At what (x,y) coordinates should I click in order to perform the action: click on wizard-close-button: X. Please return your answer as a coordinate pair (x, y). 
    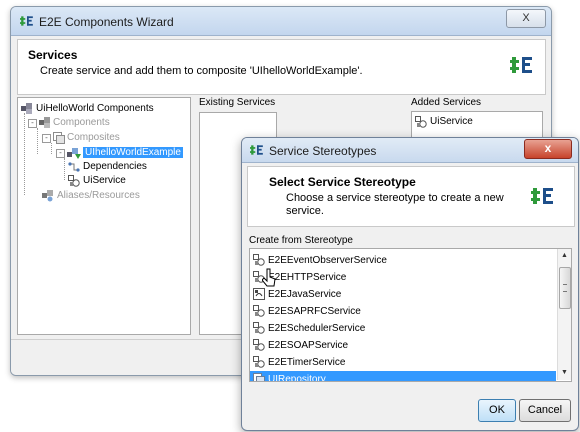
    Looking at the image, I should click on (526, 18).